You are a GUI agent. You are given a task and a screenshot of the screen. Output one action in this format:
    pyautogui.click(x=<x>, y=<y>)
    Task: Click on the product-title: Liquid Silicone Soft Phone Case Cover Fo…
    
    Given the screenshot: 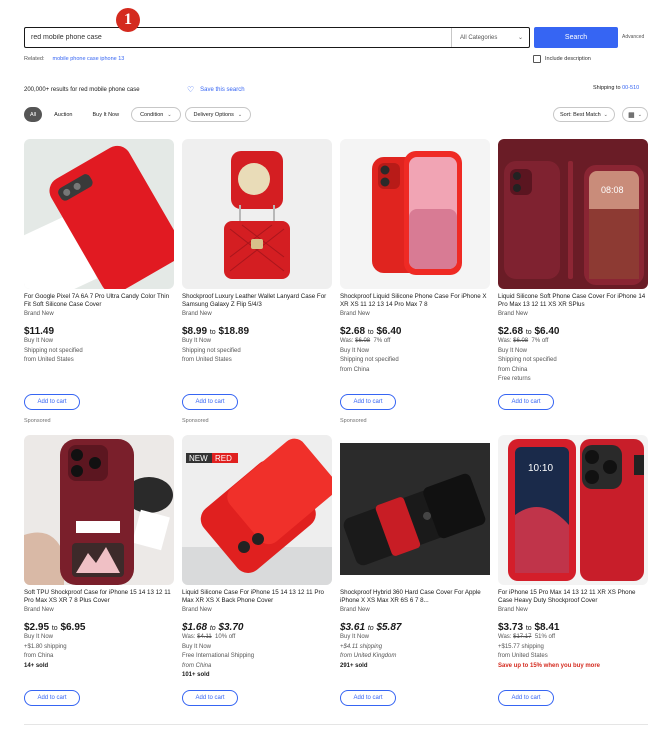 What is the action you would take?
    pyautogui.click(x=573, y=301)
    